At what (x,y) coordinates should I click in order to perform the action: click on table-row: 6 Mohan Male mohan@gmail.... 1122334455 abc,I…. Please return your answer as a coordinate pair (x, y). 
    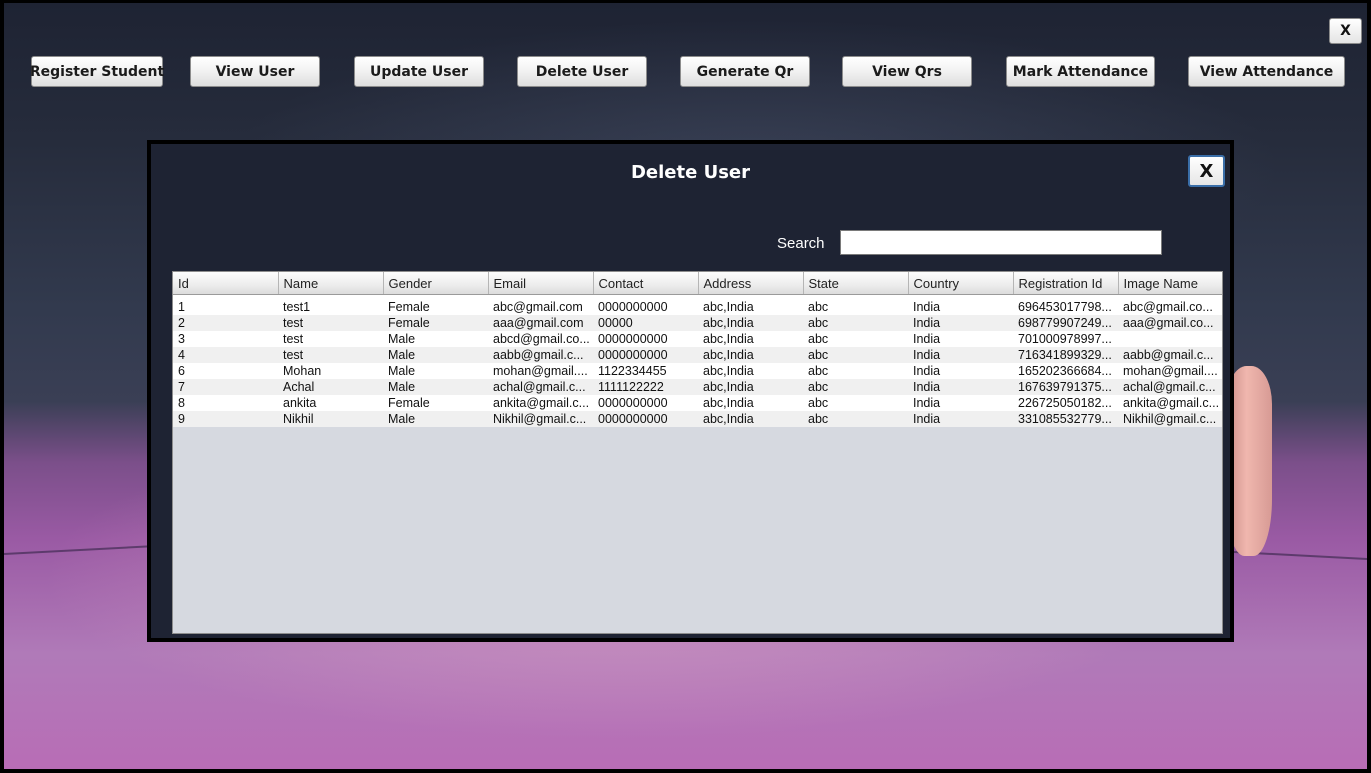
    Looking at the image, I should click on (697, 371).